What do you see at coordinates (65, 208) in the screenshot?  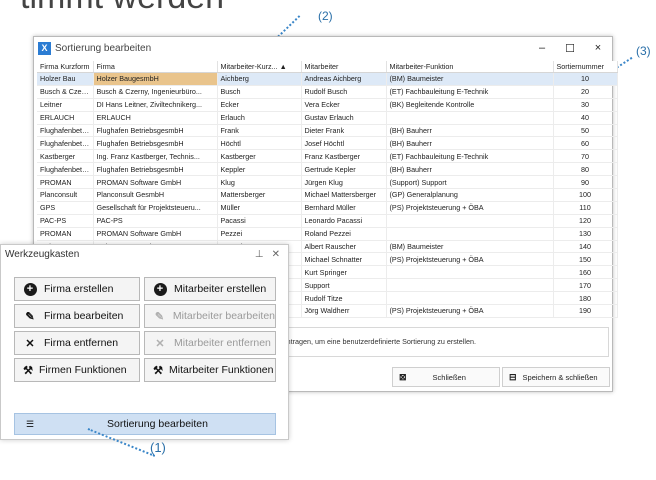 I see `table-cell: GPS` at bounding box center [65, 208].